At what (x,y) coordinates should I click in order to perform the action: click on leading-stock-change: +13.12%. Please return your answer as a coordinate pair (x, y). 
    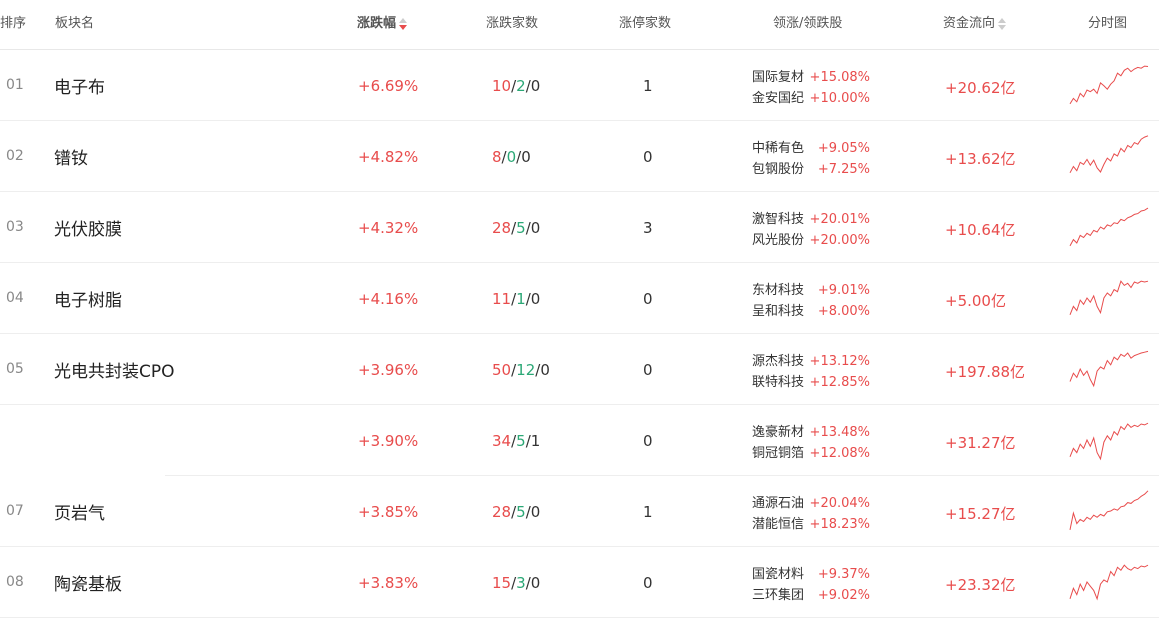
    Looking at the image, I should click on (840, 361).